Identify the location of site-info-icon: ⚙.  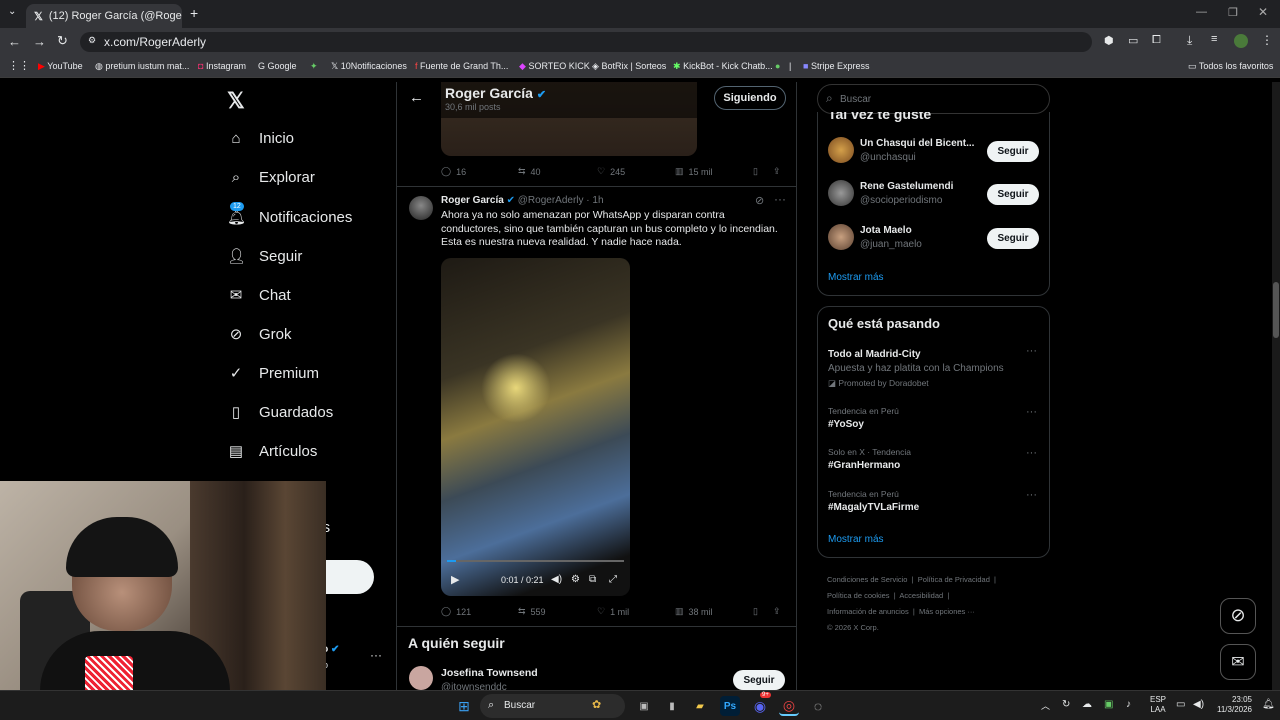
(92, 40).